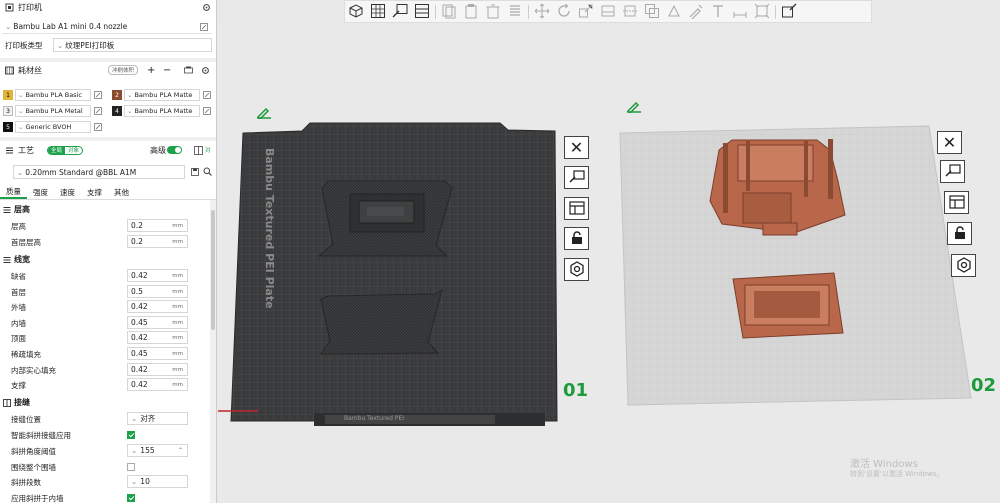 The width and height of the screenshot is (1000, 503). What do you see at coordinates (634, 107) in the screenshot?
I see `plate-2-edit-name-icon` at bounding box center [634, 107].